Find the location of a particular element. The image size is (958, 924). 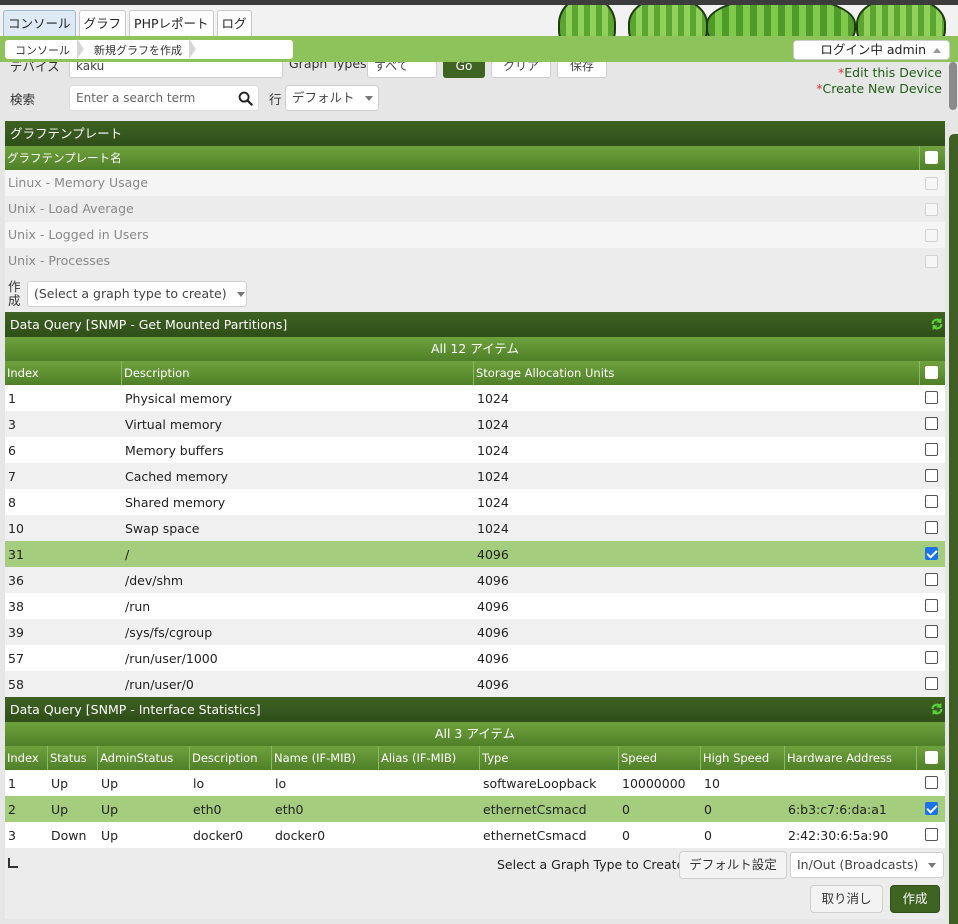

vertical-scrollbar is located at coordinates (953, 493).